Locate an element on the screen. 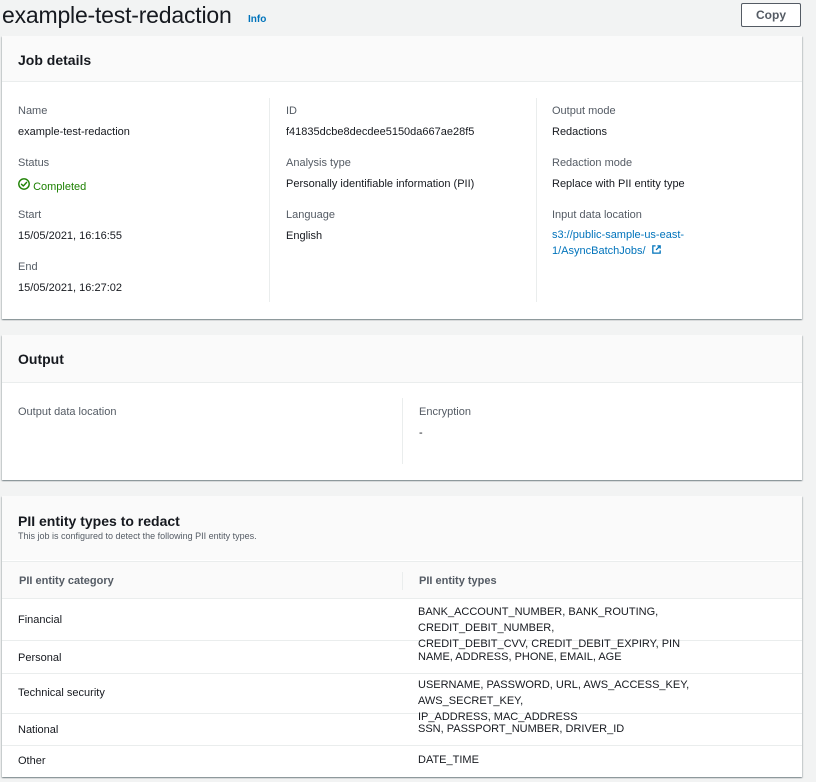 This screenshot has height=782, width=816. start-value: 15/05/2021, 16:16:55 is located at coordinates (70, 236).